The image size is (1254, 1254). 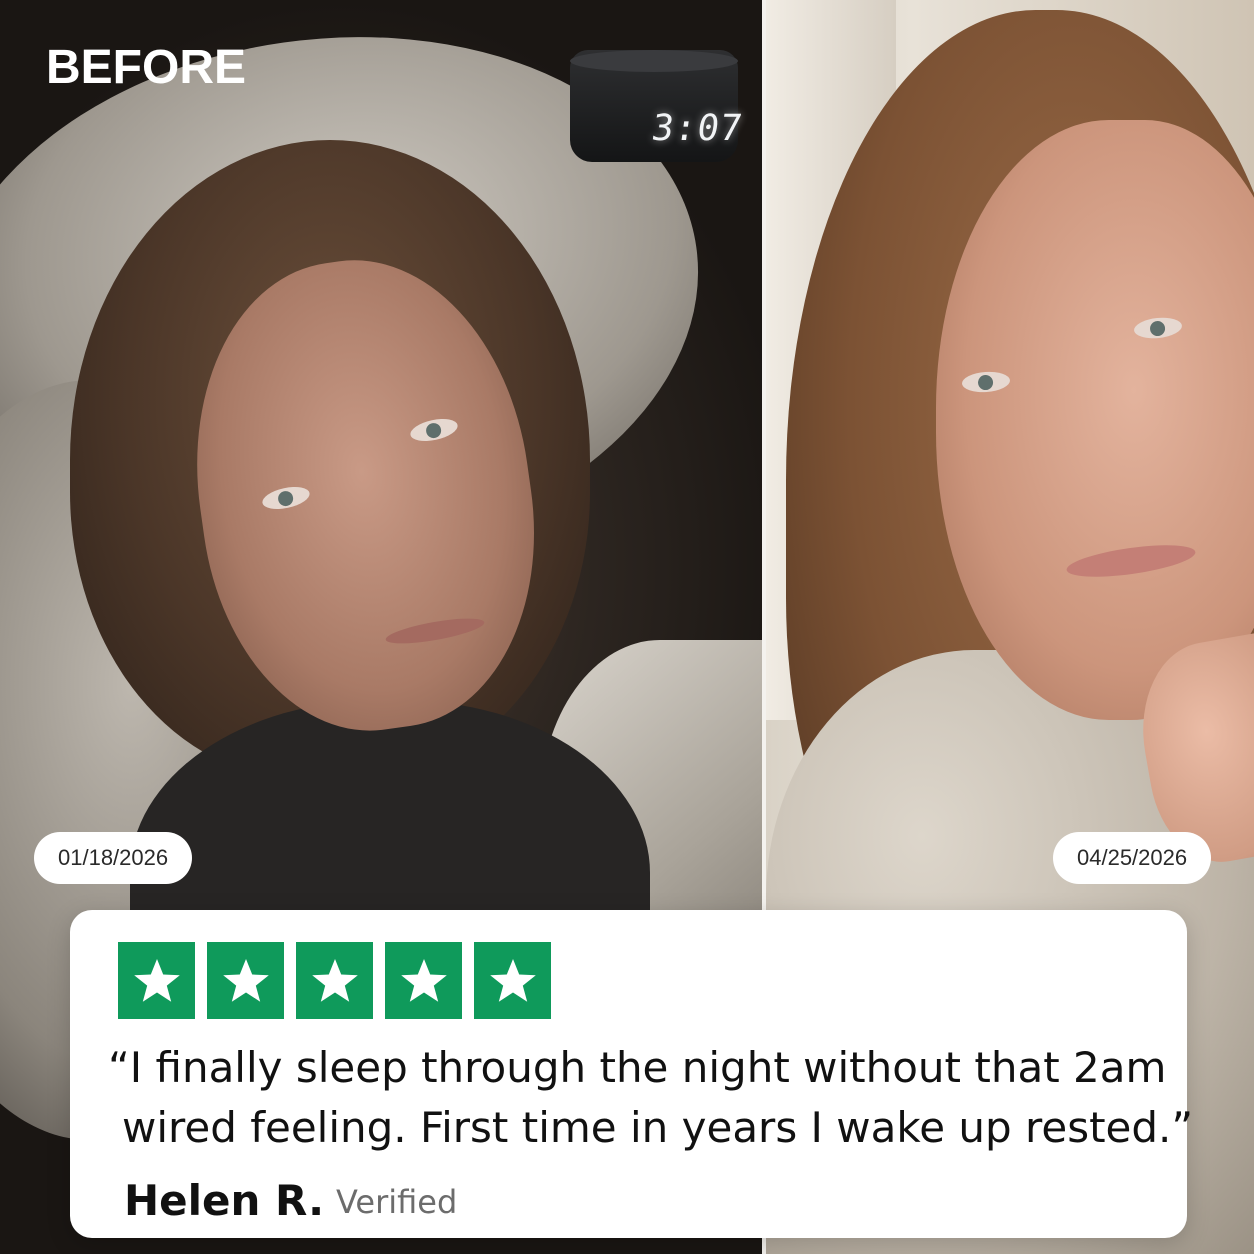 I want to click on star-rating, so click(x=334, y=980).